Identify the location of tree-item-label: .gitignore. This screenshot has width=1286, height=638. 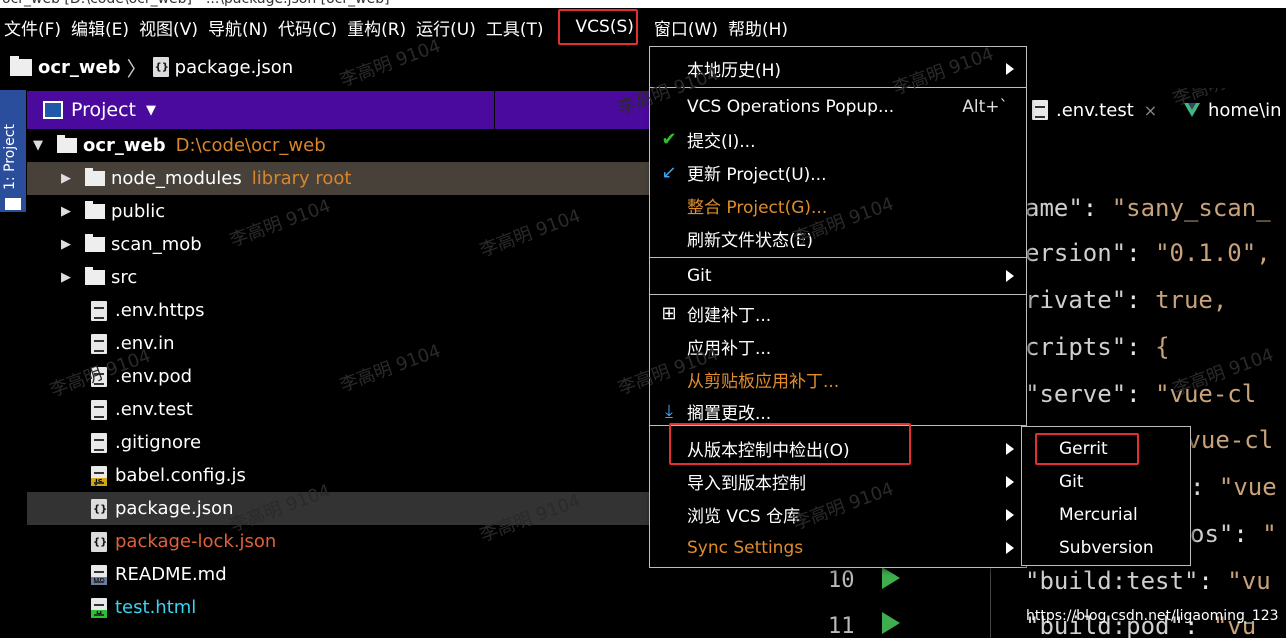
(158, 442).